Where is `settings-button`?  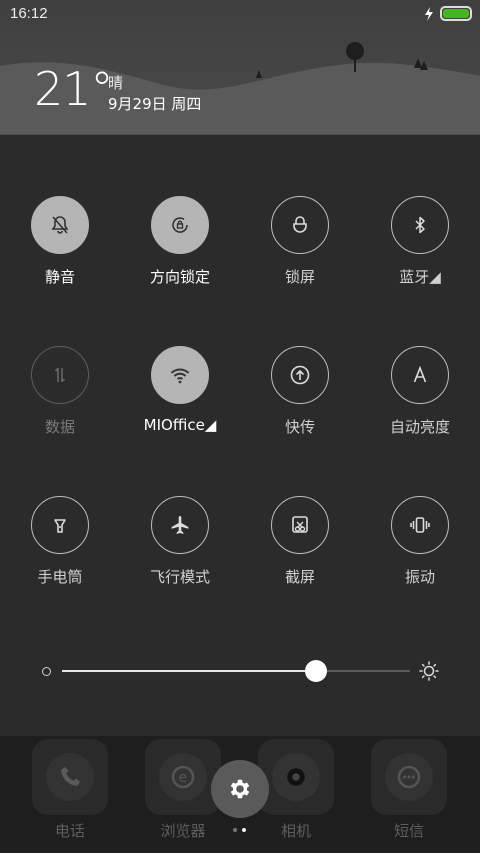 settings-button is located at coordinates (240, 789).